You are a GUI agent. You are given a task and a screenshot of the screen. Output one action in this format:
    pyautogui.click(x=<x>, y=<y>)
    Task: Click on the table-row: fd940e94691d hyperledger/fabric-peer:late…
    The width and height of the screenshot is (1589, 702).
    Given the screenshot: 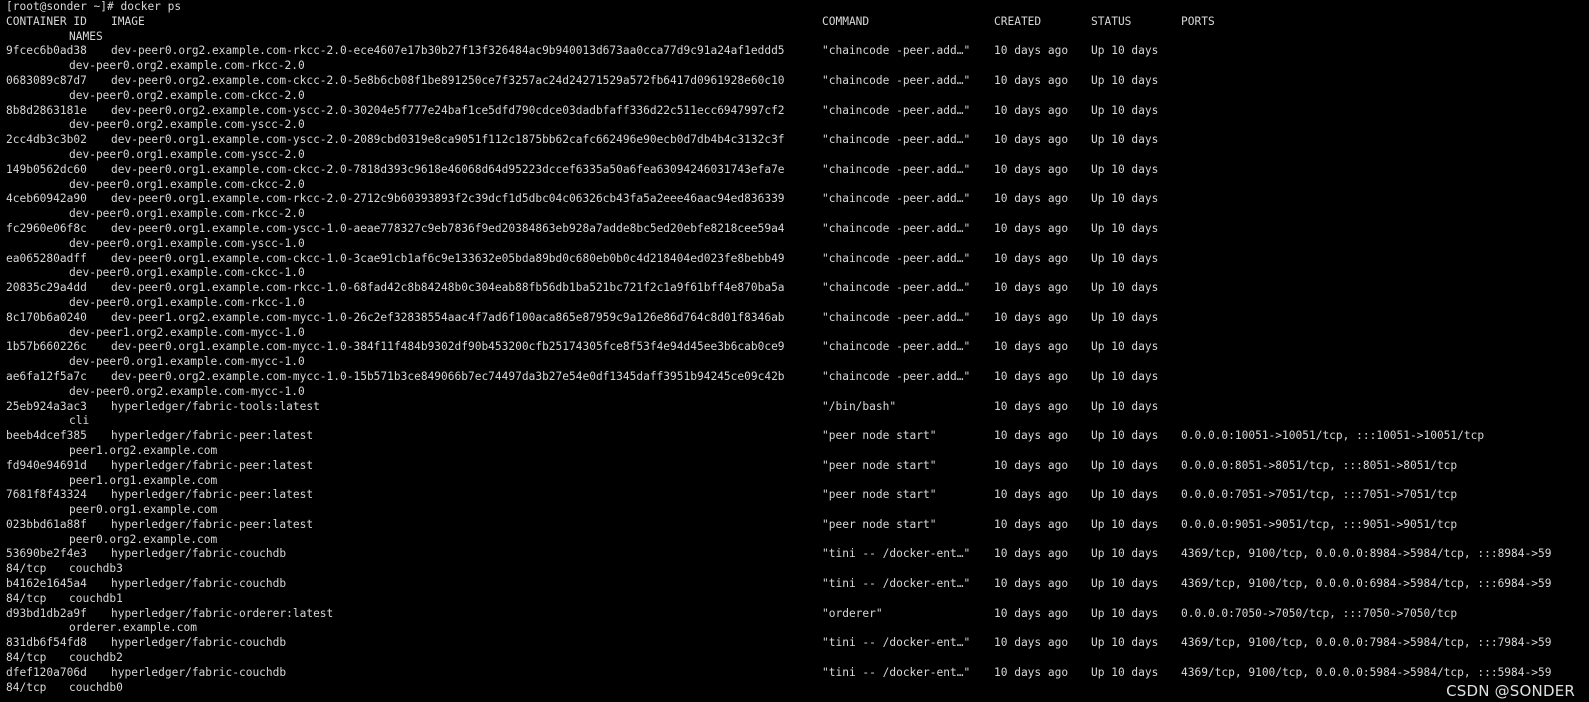 What is the action you would take?
    pyautogui.click(x=794, y=466)
    